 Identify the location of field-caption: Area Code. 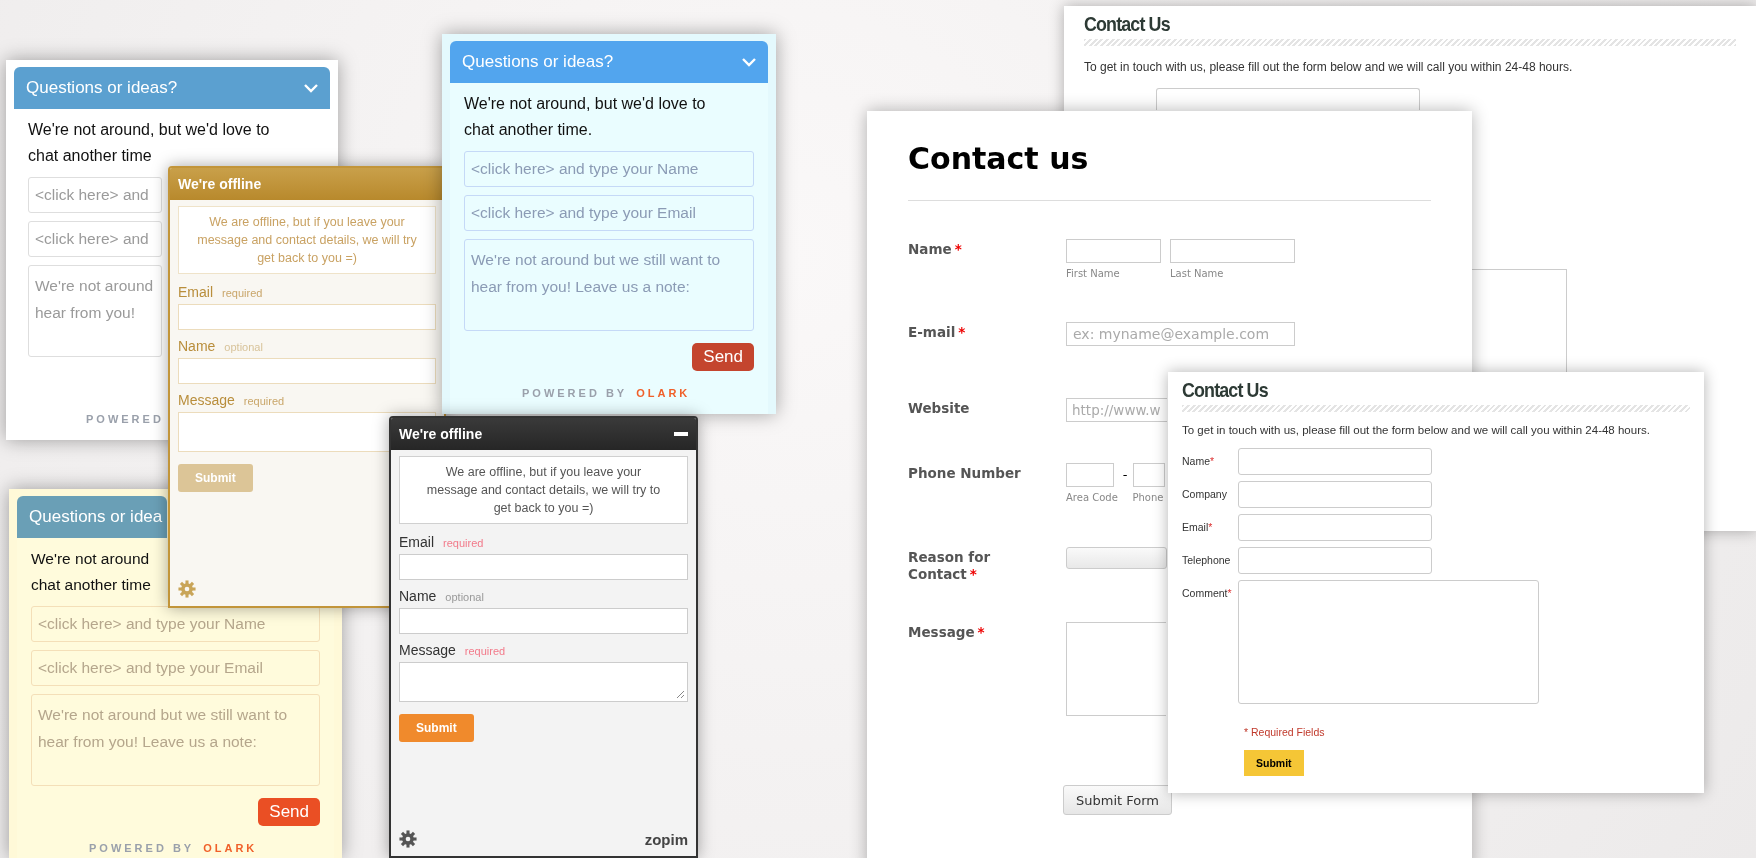
(1092, 497).